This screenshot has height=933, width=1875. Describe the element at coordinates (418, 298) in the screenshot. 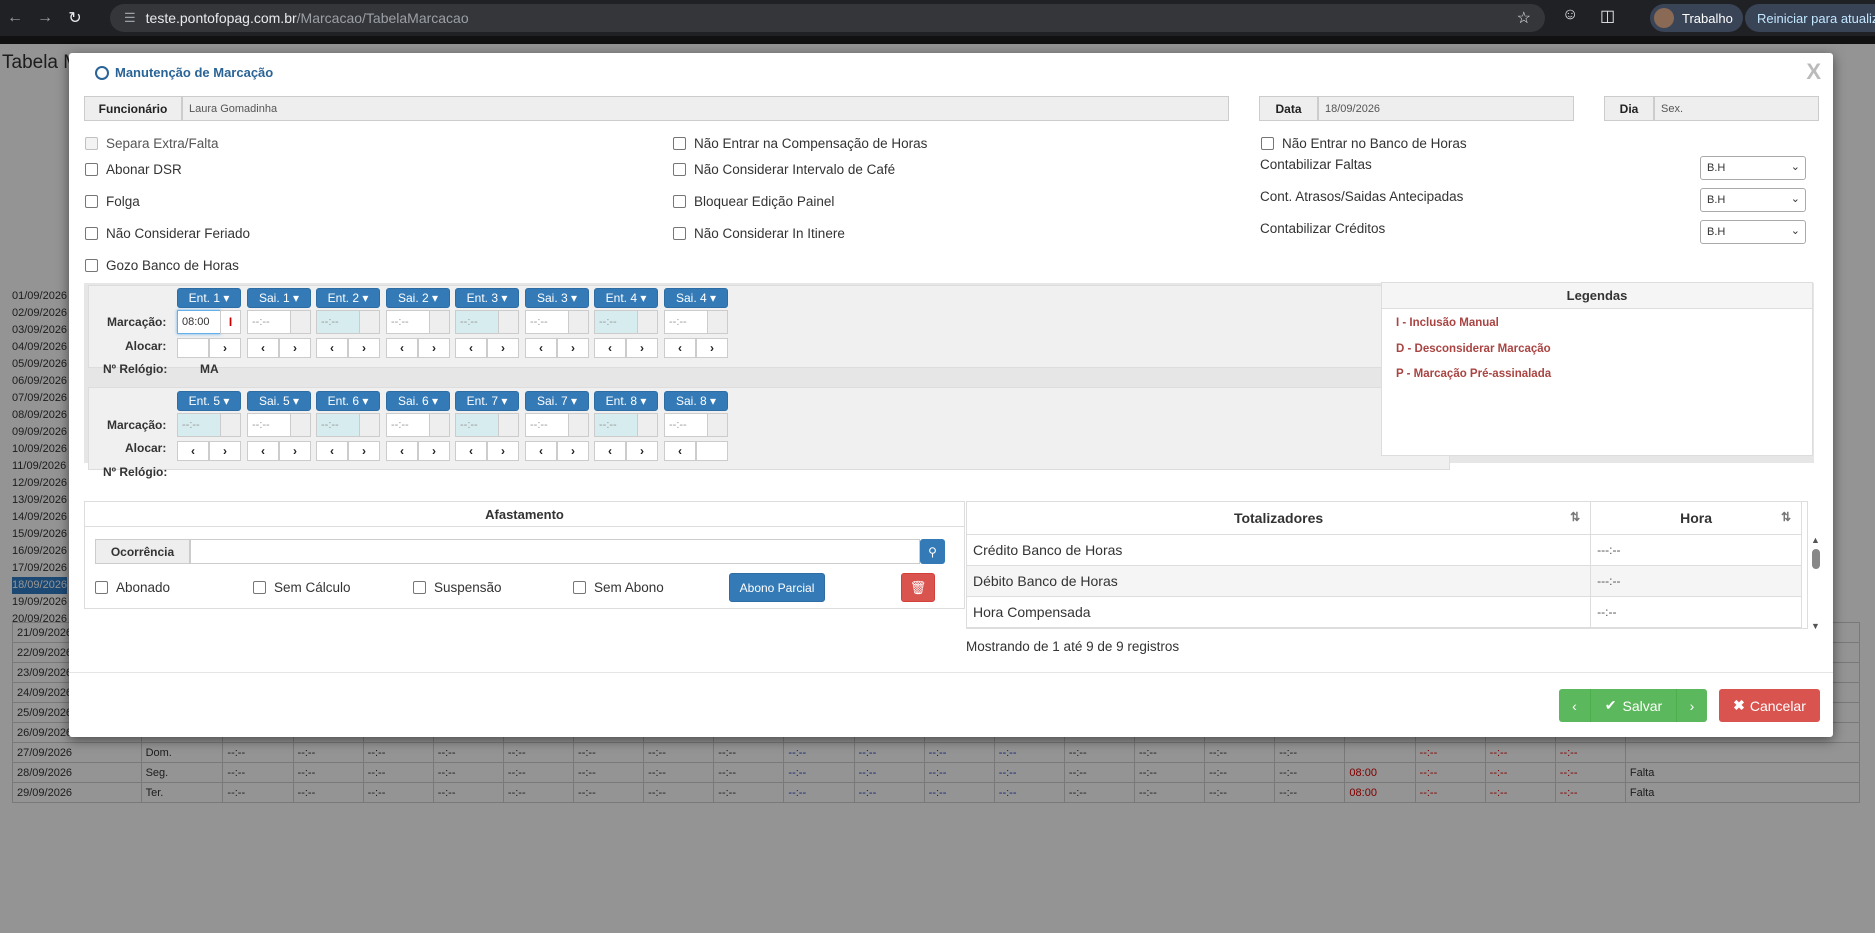

I see `column-dropdown-button: Sai. 2 ▾` at that location.